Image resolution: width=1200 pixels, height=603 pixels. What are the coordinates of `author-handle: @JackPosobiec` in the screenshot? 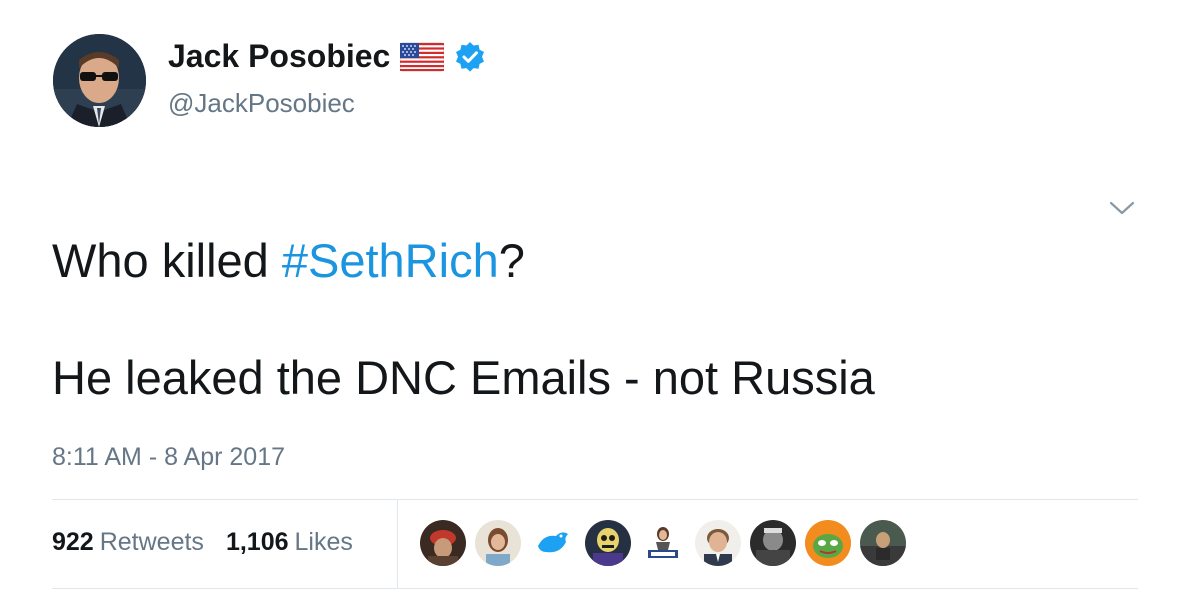 It's located at (261, 103).